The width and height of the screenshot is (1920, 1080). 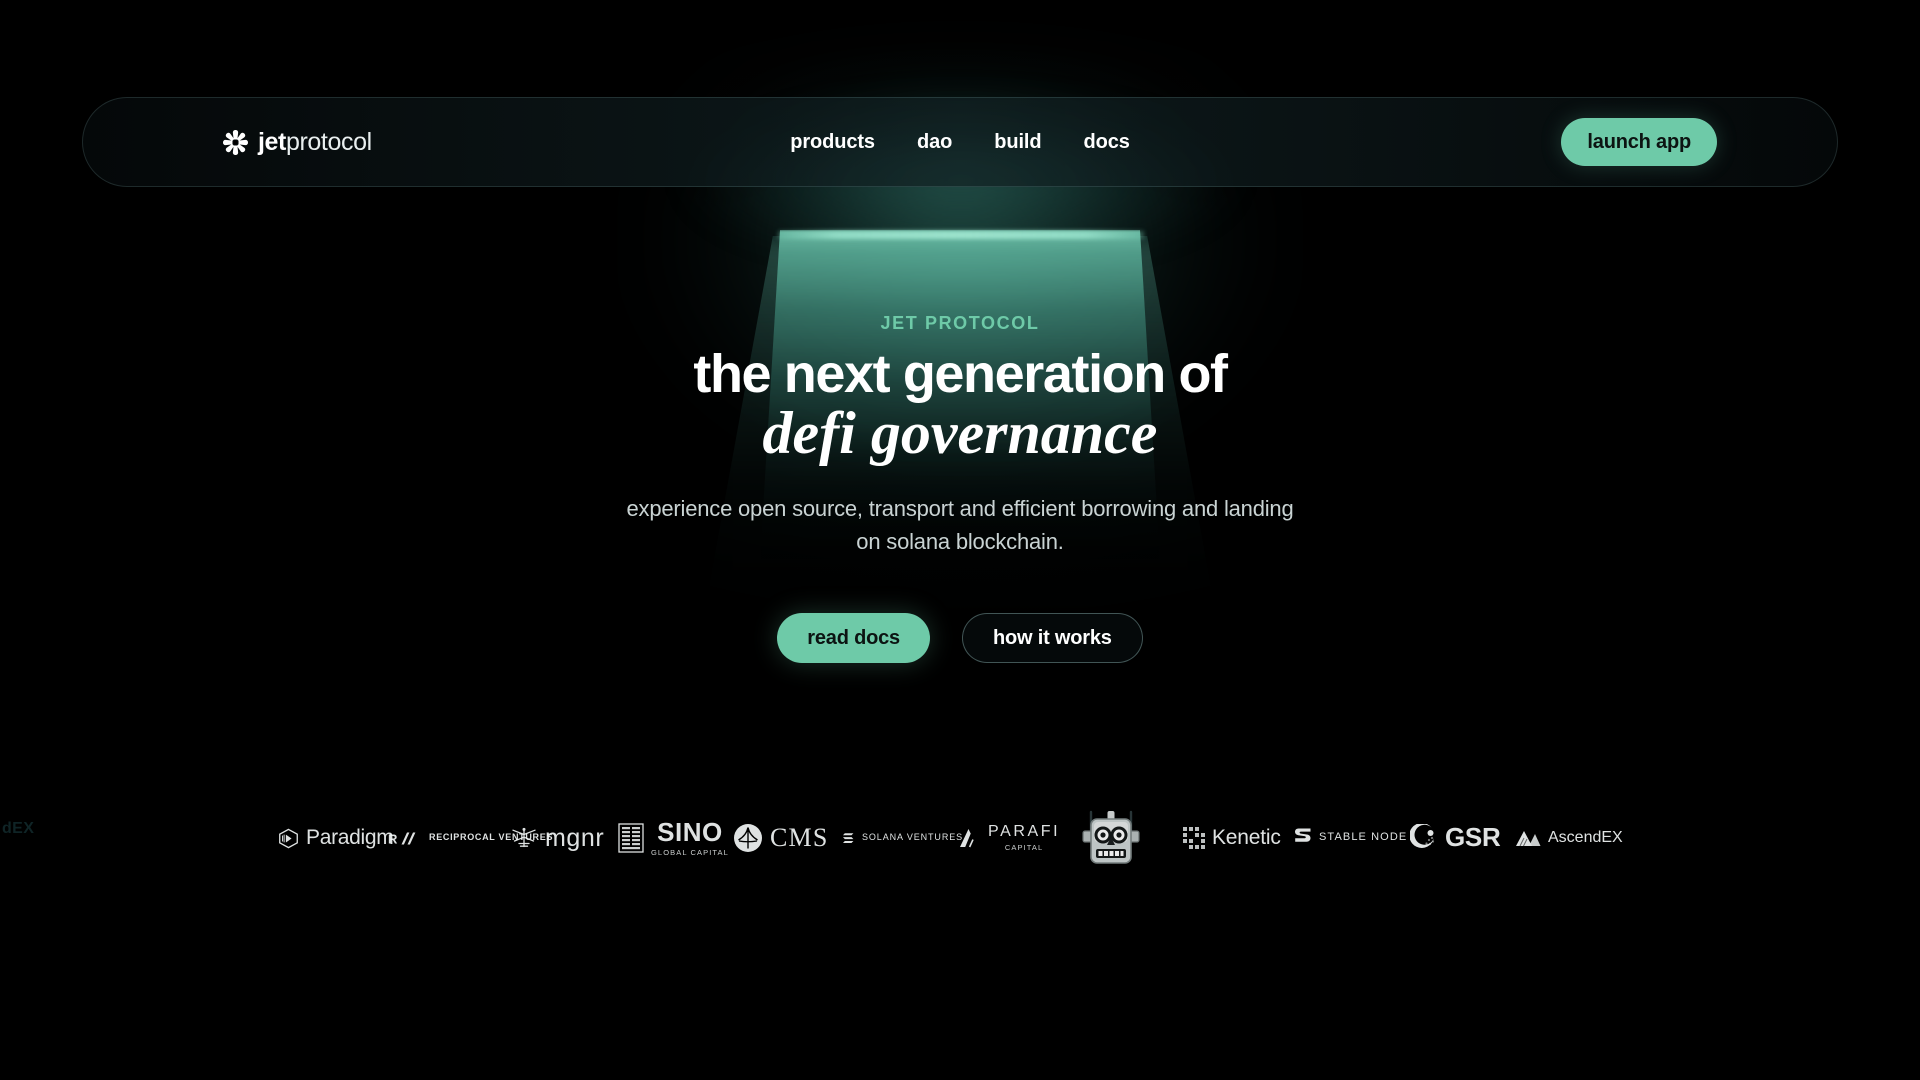 What do you see at coordinates (799, 838) in the screenshot?
I see `partner-logo-label: CMS` at bounding box center [799, 838].